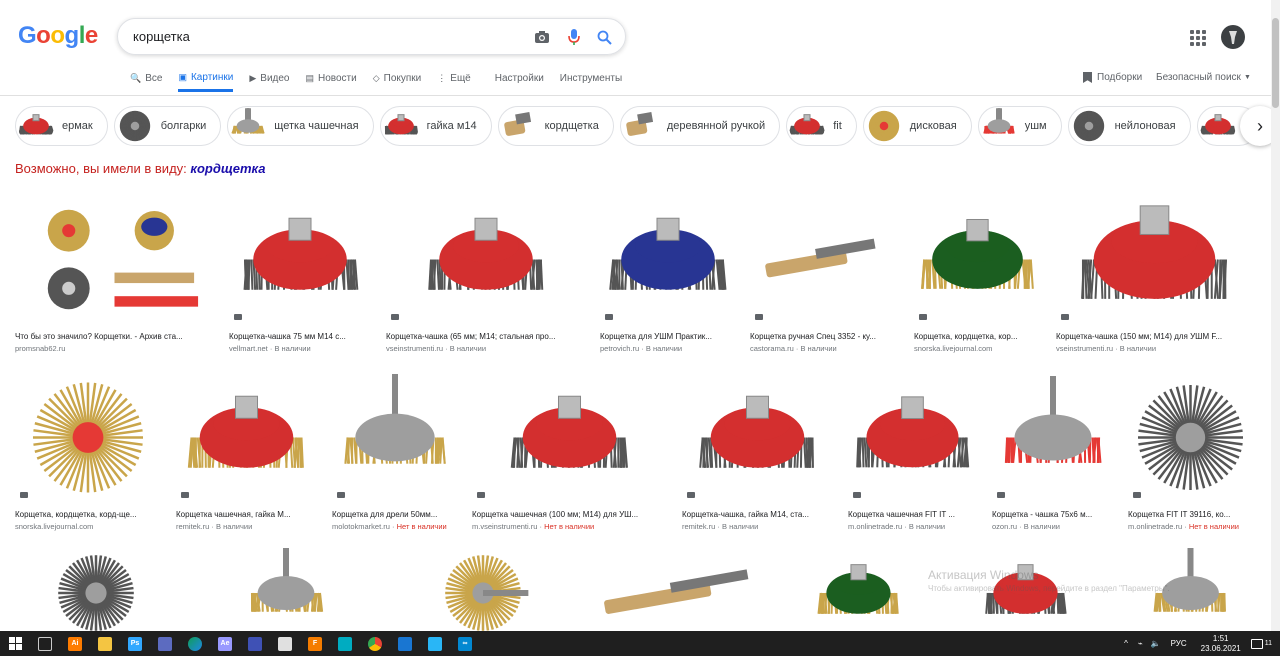 The height and width of the screenshot is (656, 1280). What do you see at coordinates (15, 643) in the screenshot?
I see `windows-start-icon` at bounding box center [15, 643].